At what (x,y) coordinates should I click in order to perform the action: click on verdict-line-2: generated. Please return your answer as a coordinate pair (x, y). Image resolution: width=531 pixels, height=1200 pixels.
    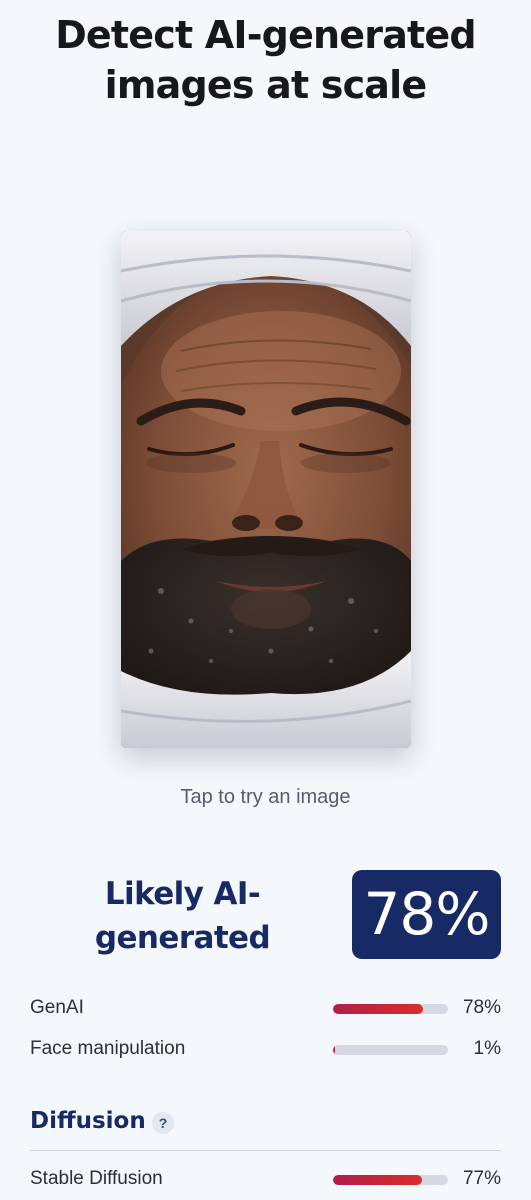
    Looking at the image, I should click on (182, 938).